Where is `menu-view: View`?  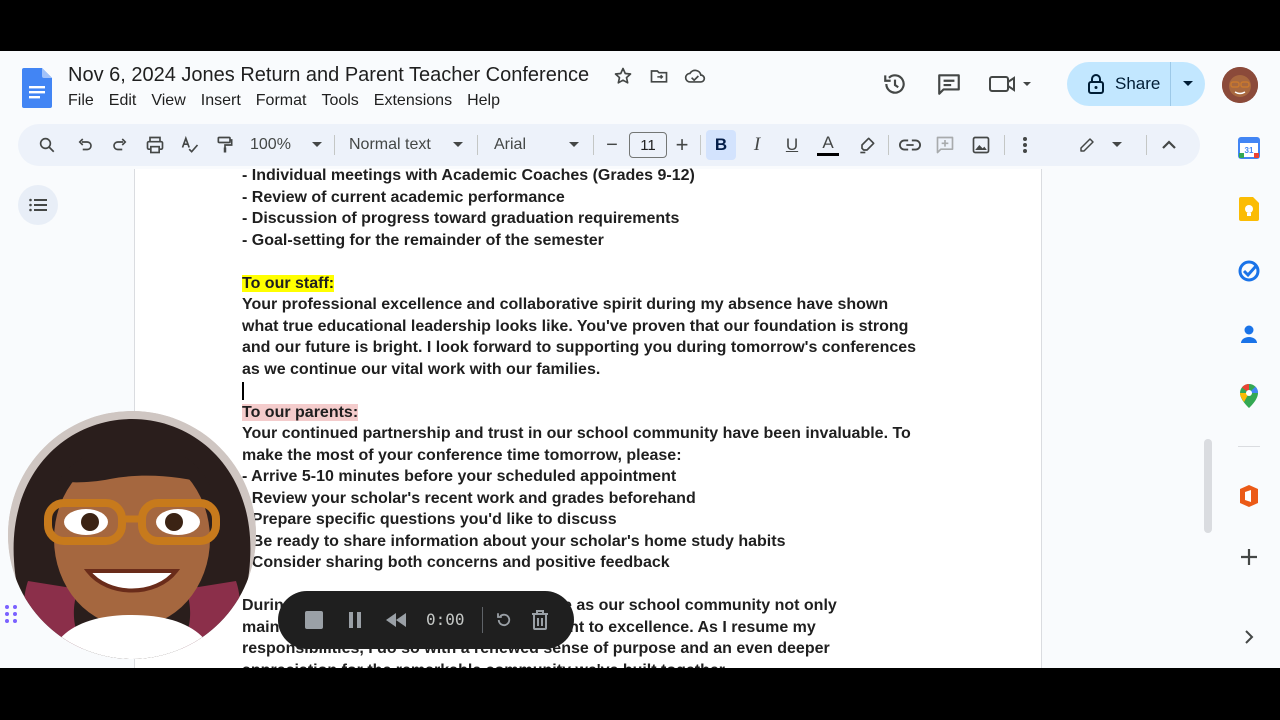 menu-view: View is located at coordinates (171, 101).